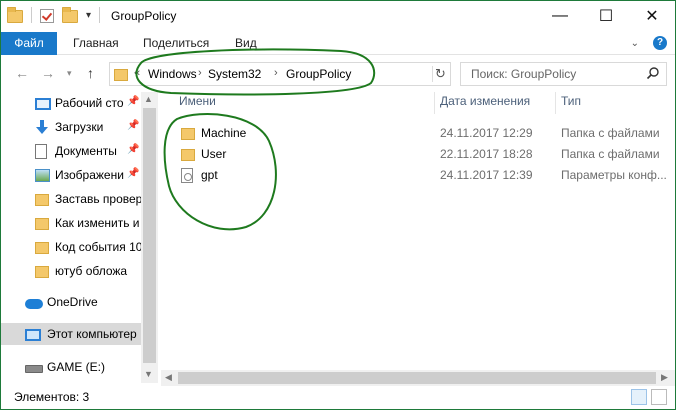 The height and width of the screenshot is (410, 676). Describe the element at coordinates (176, 43) in the screenshot. I see `tab-share: Поделиться` at that location.